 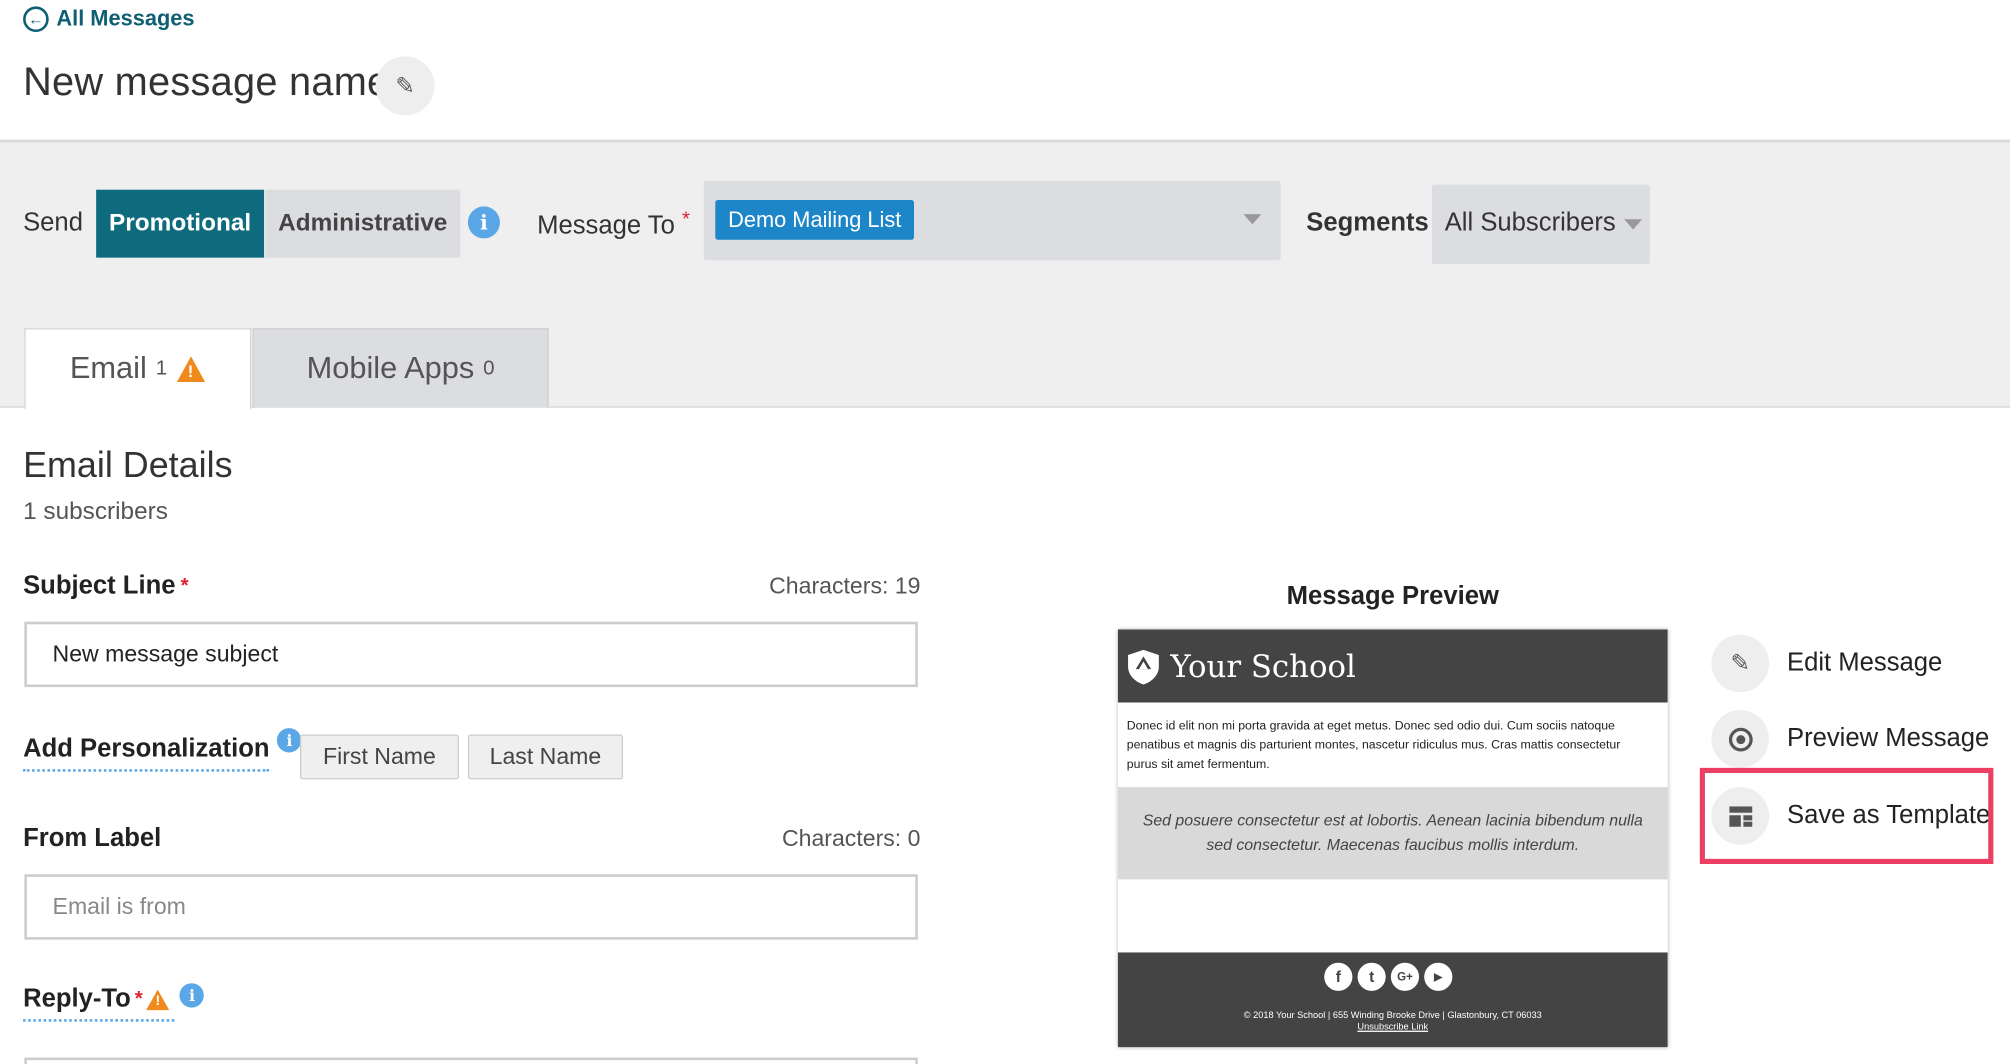 I want to click on segments-select: All Subscribers, so click(x=1540, y=224).